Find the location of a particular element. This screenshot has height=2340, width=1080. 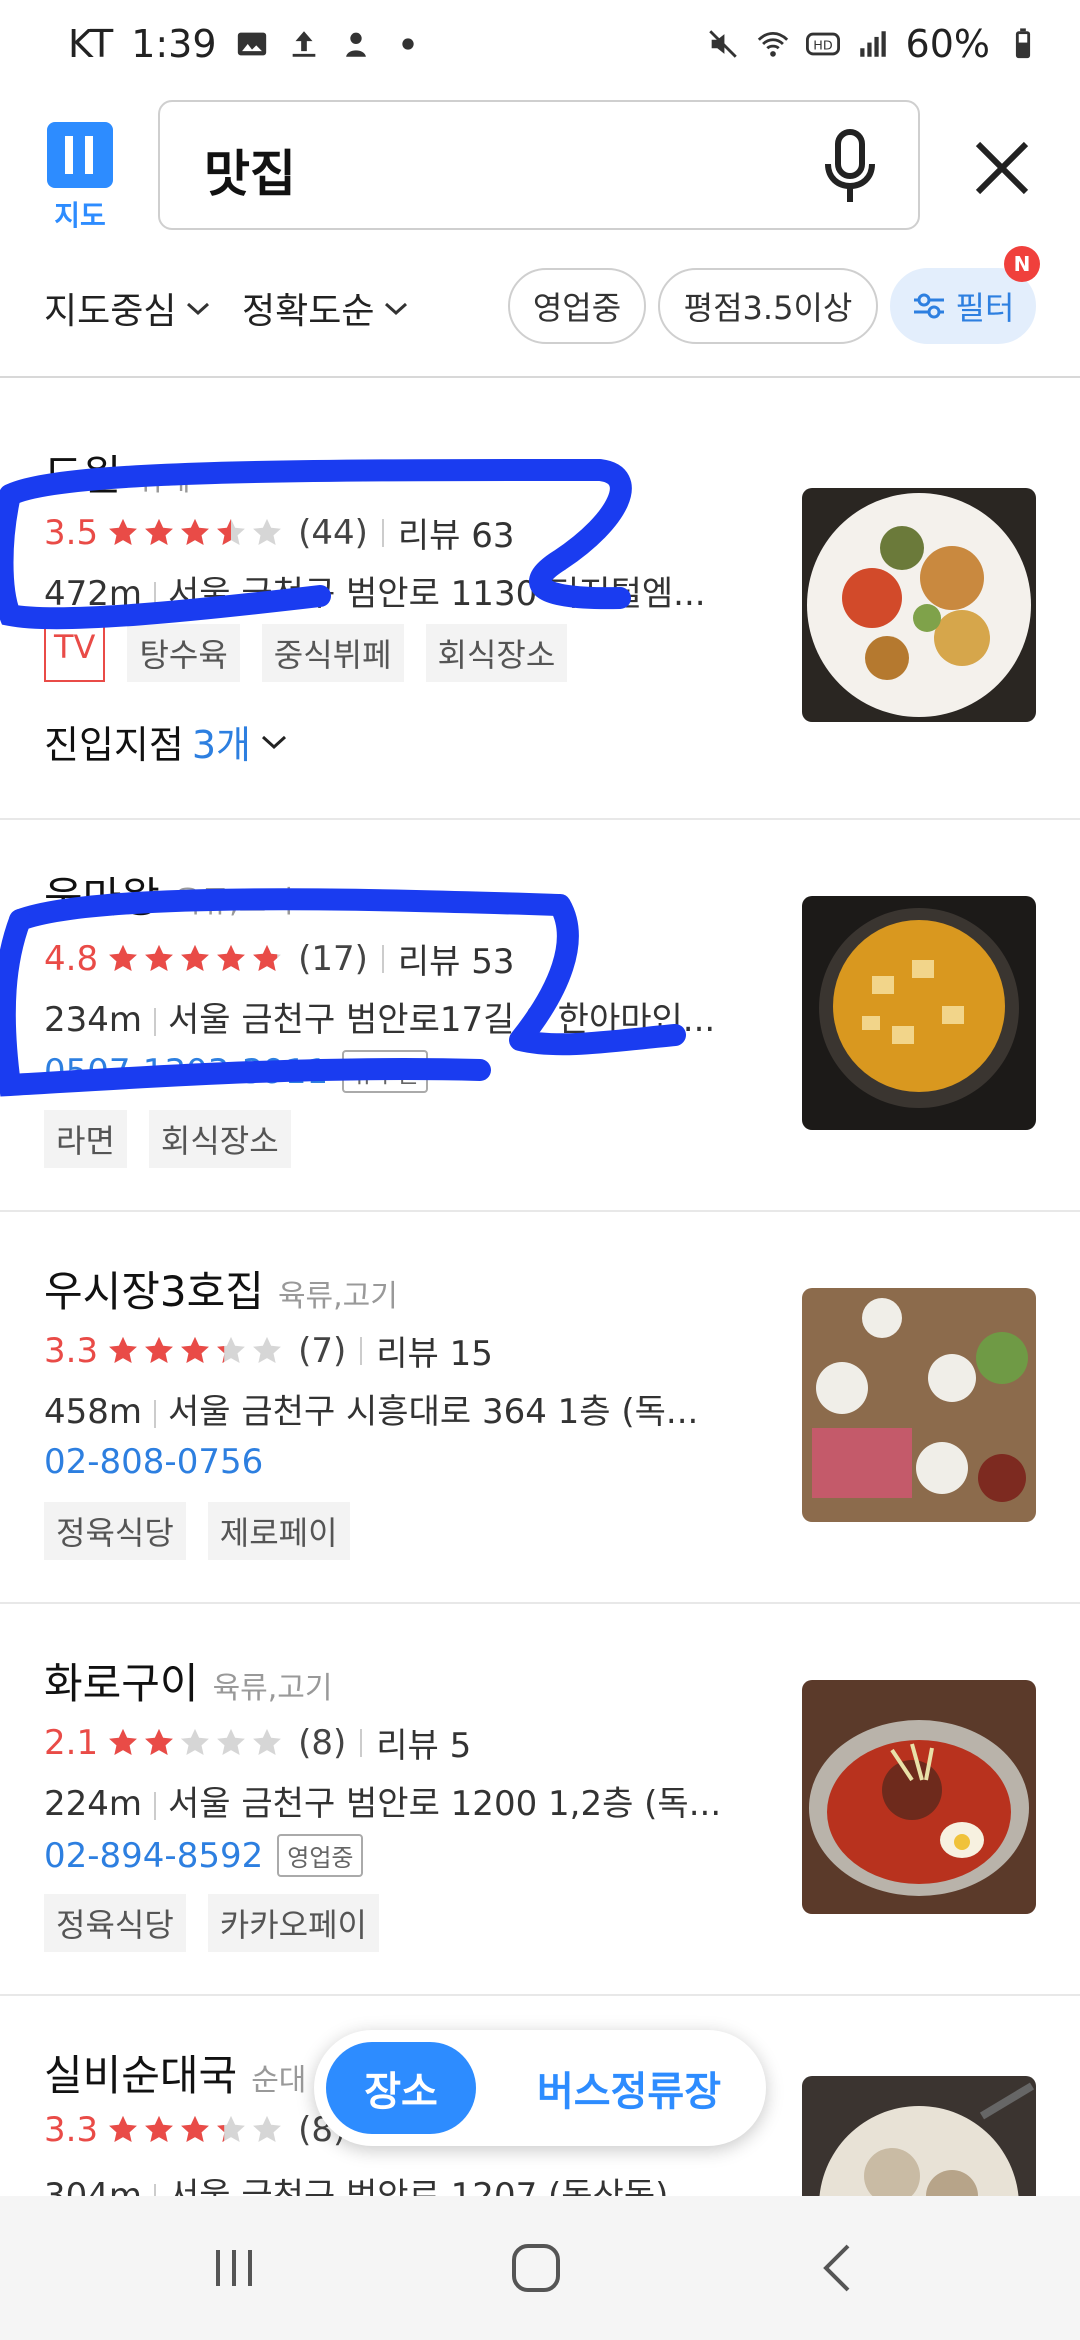

search-header: 지도 맛집 is located at coordinates (540, 170).